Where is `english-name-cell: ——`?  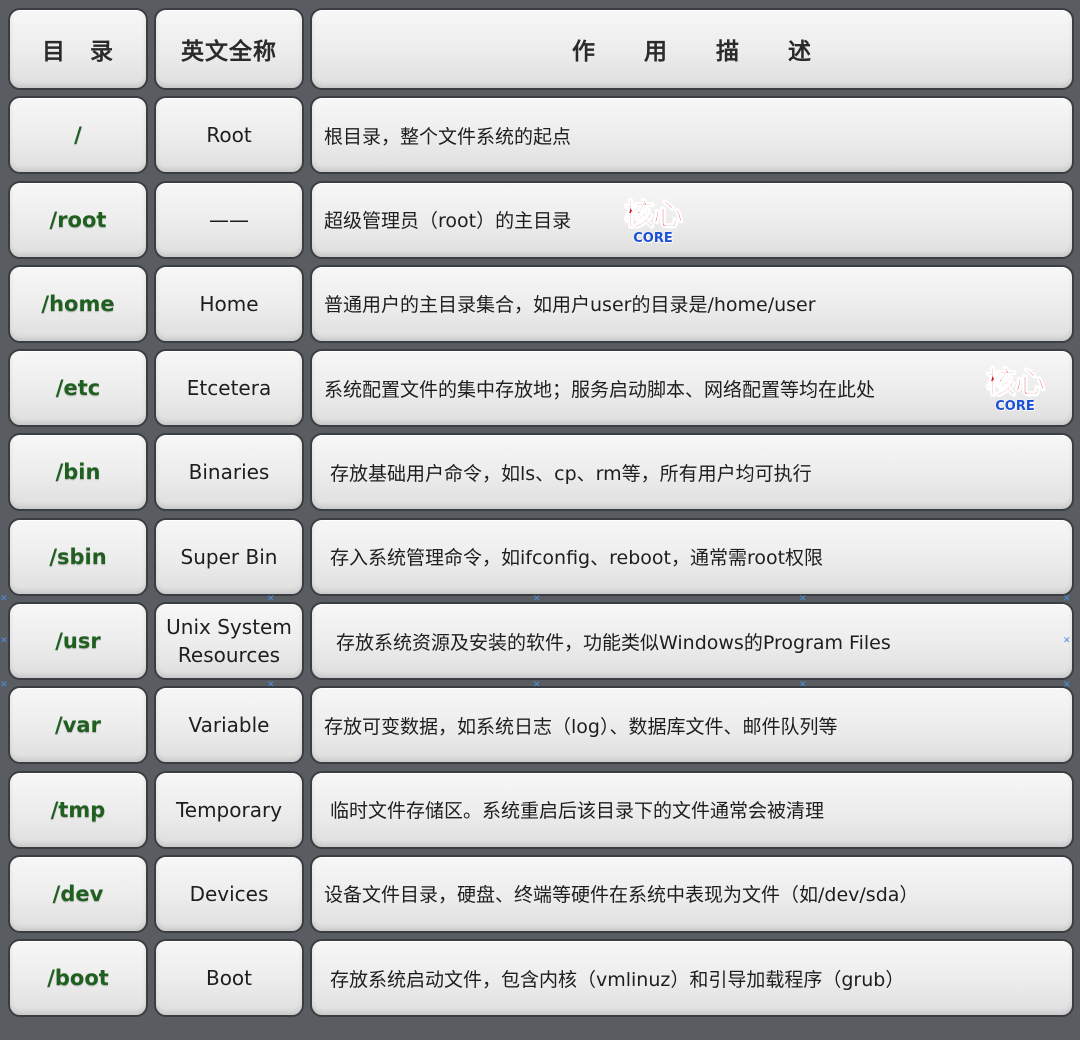
english-name-cell: —— is located at coordinates (229, 219).